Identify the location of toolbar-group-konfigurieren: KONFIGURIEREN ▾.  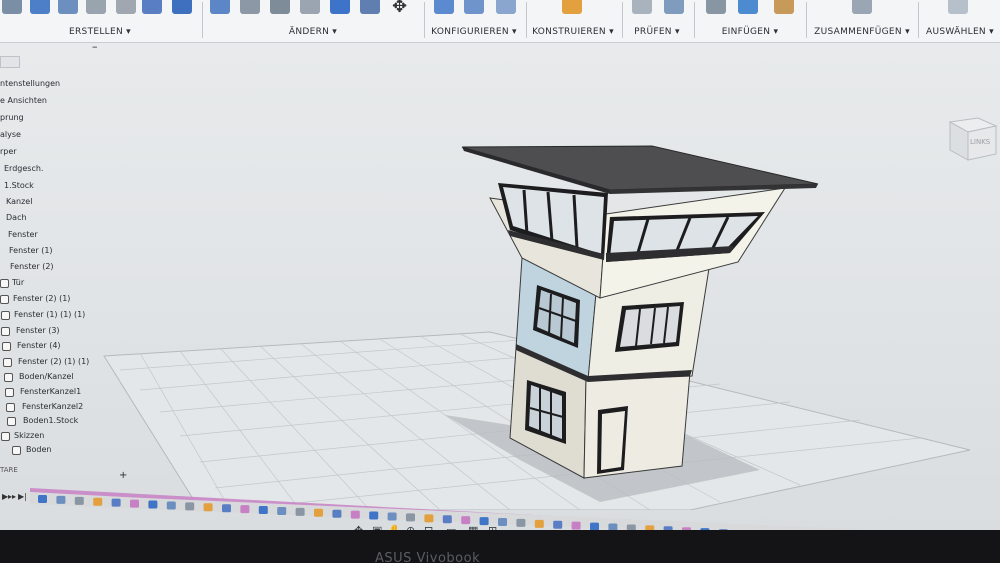
(474, 21).